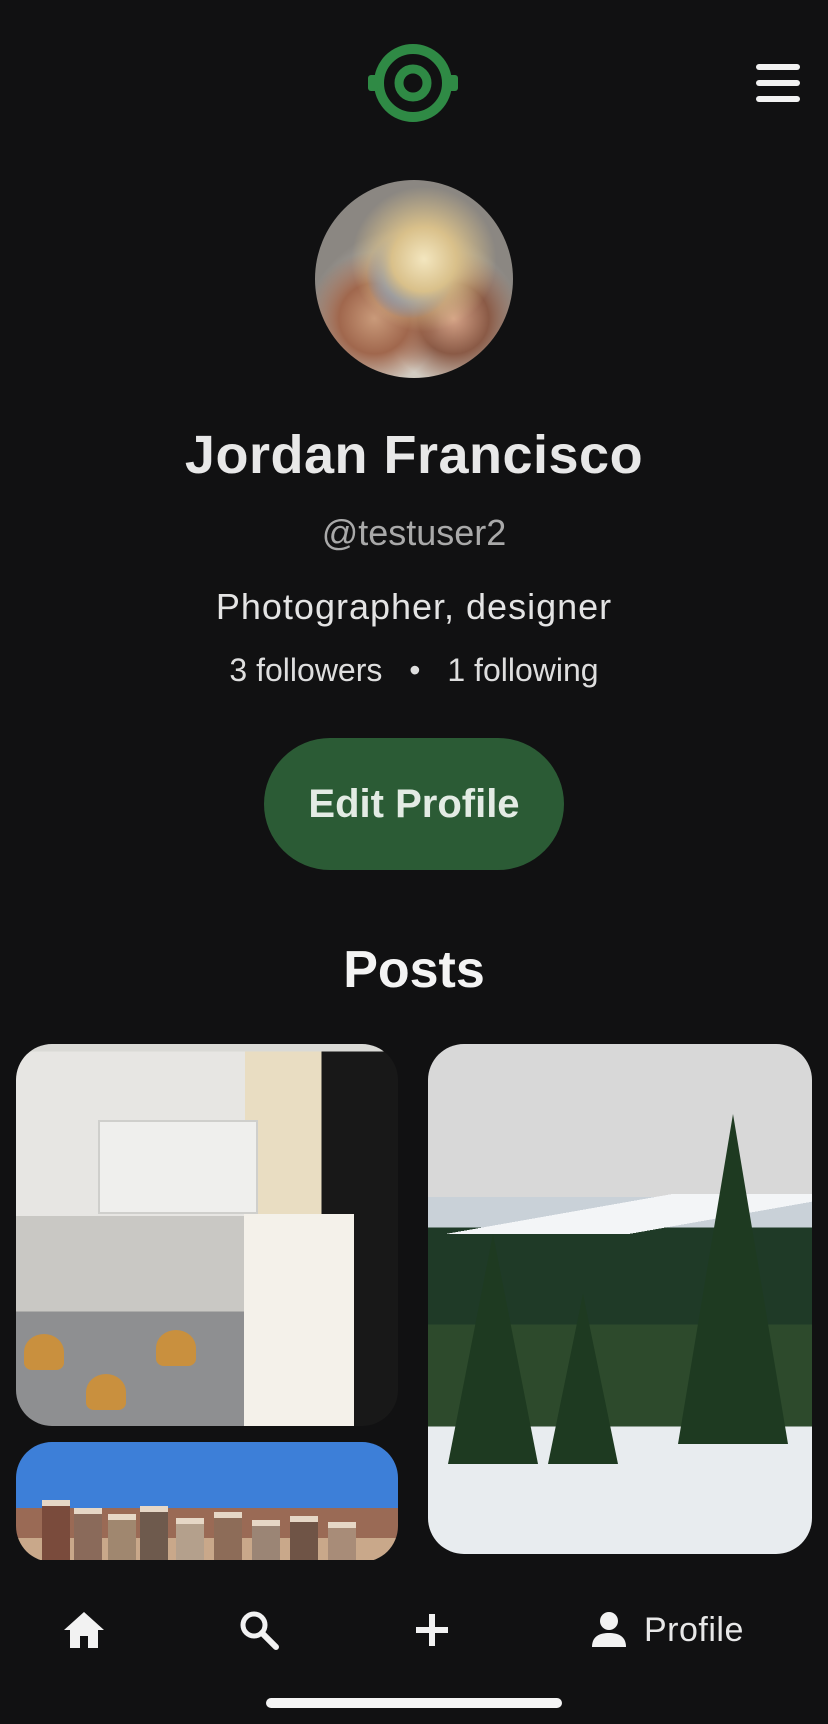 The height and width of the screenshot is (1724, 828). Describe the element at coordinates (207, 1502) in the screenshot. I see `post-city-buildings-photo` at that location.